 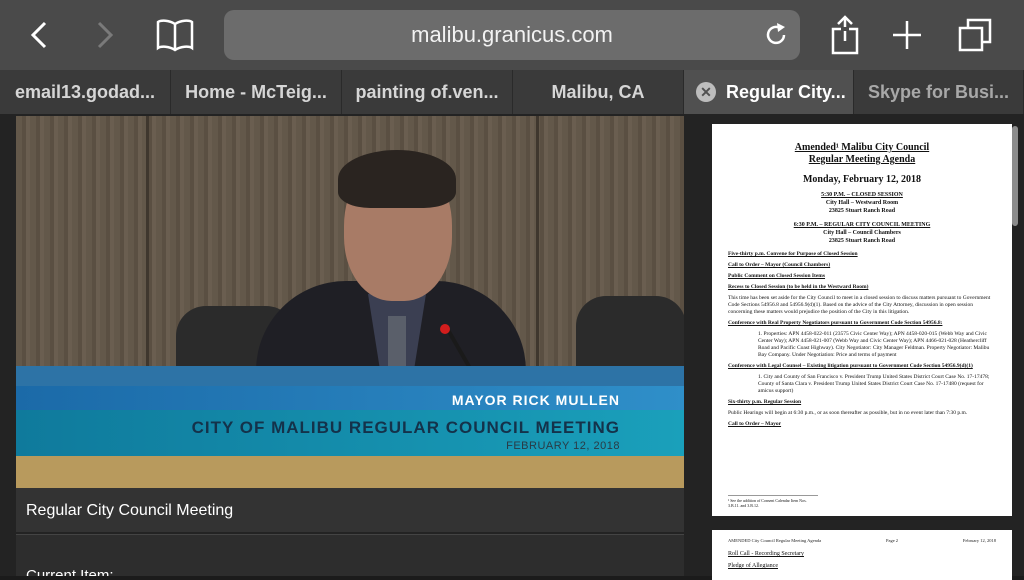 What do you see at coordinates (753, 566) in the screenshot?
I see `agenda-item: Pledge of Allegiance` at bounding box center [753, 566].